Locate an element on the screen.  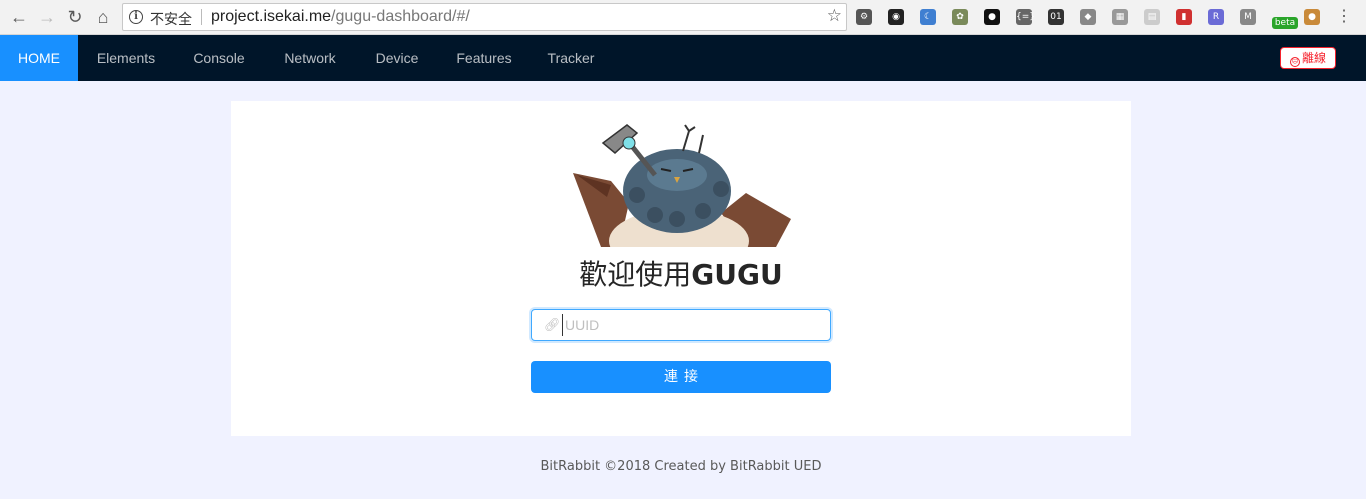
back-icon: ← is located at coordinates (19, 17).